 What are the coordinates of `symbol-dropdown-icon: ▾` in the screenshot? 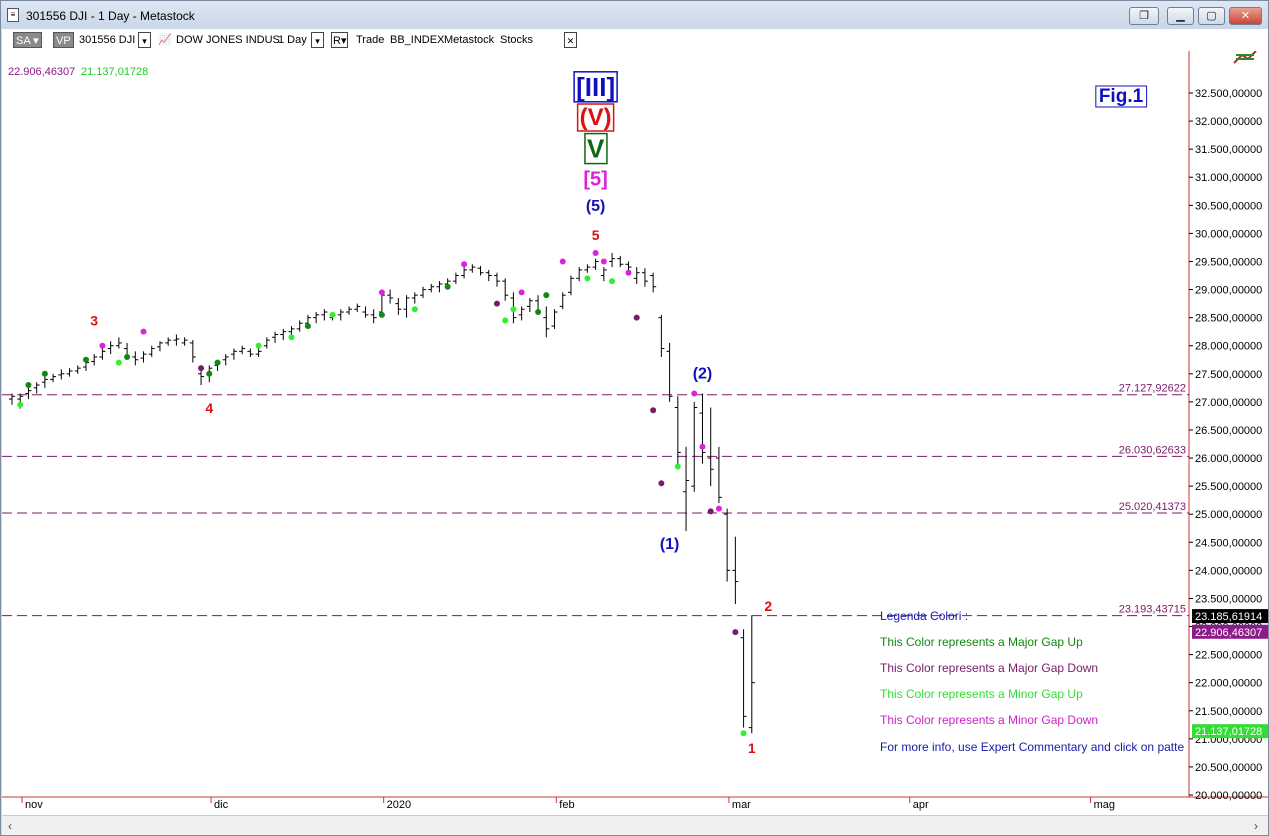 It's located at (144, 40).